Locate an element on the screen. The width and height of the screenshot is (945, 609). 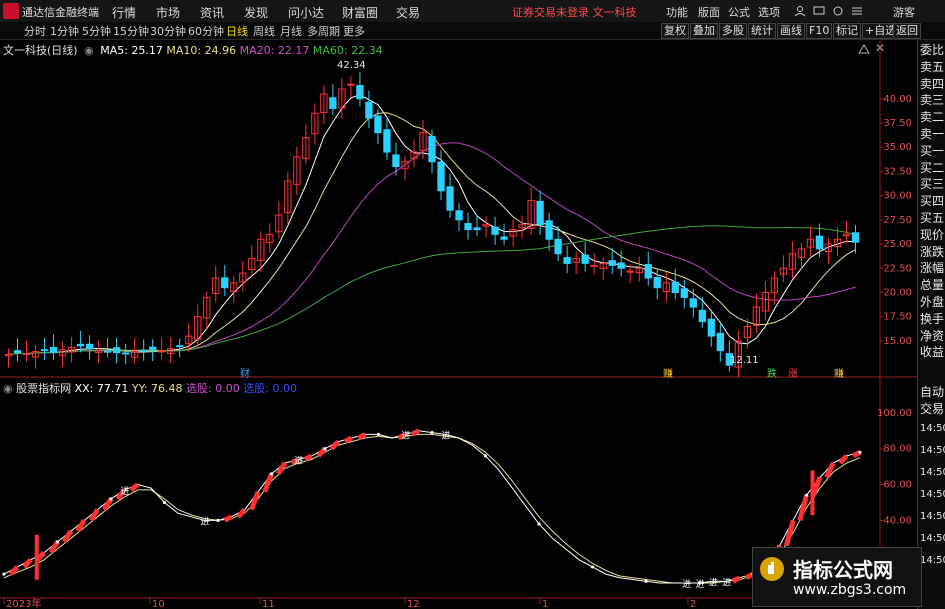
event-tag-down: 跌 is located at coordinates (772, 372).